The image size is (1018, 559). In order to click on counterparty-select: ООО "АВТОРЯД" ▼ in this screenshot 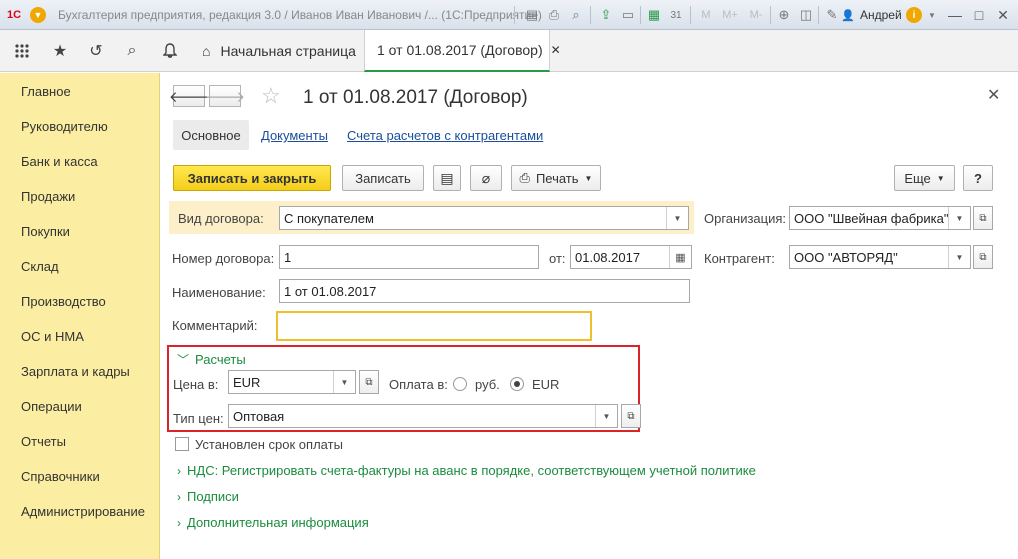, I will do `click(880, 257)`.